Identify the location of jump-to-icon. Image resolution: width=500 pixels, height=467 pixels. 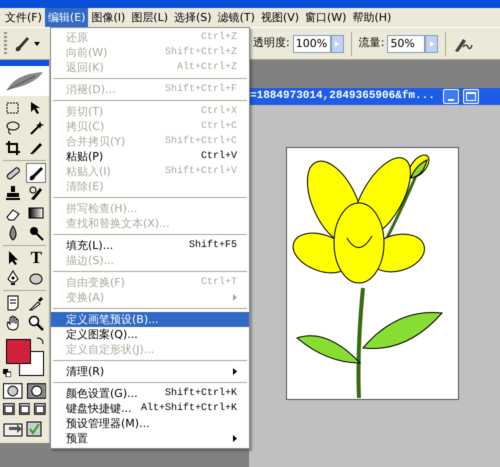
(23, 428).